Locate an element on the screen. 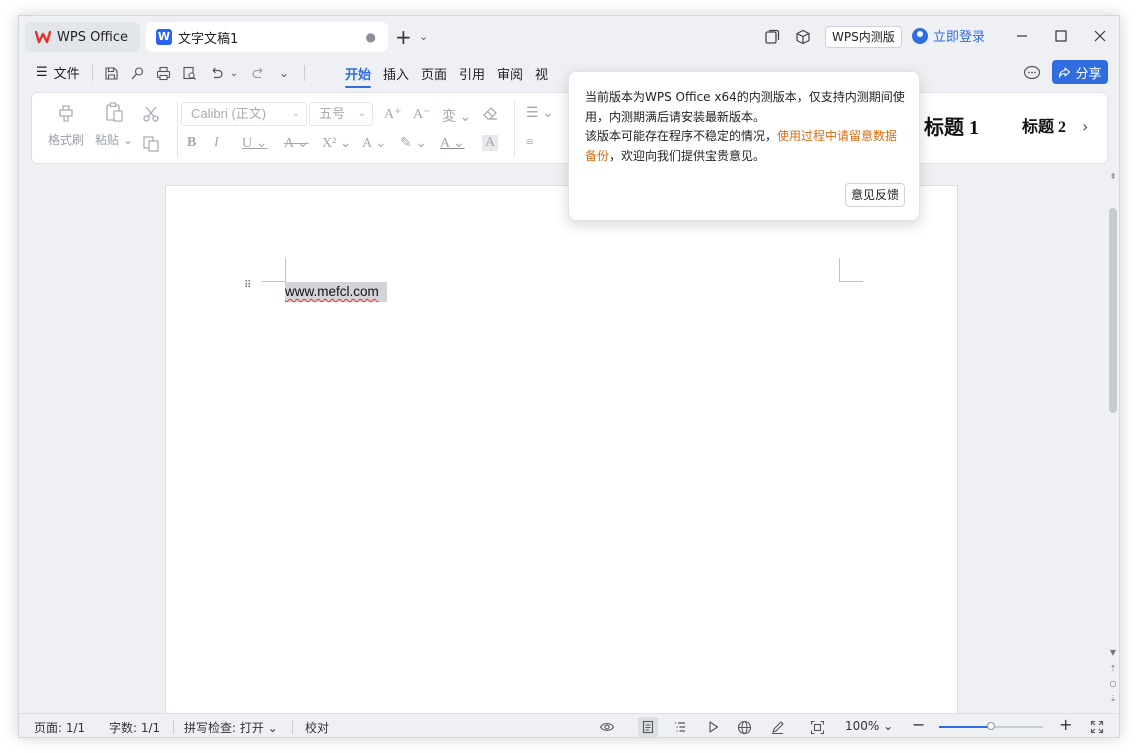 This screenshot has height=753, width=1138. bold-icon: B is located at coordinates (191, 143).